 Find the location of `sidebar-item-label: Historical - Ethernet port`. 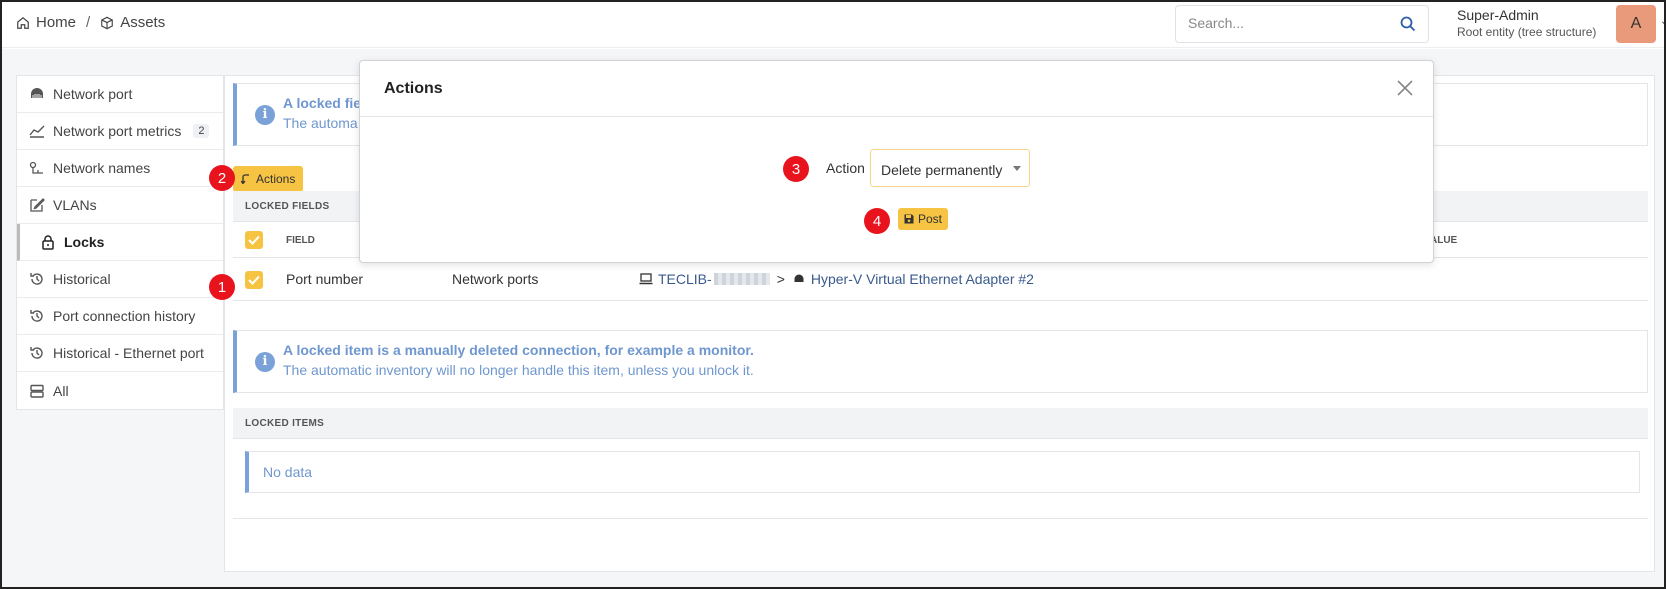

sidebar-item-label: Historical - Ethernet port is located at coordinates (128, 353).